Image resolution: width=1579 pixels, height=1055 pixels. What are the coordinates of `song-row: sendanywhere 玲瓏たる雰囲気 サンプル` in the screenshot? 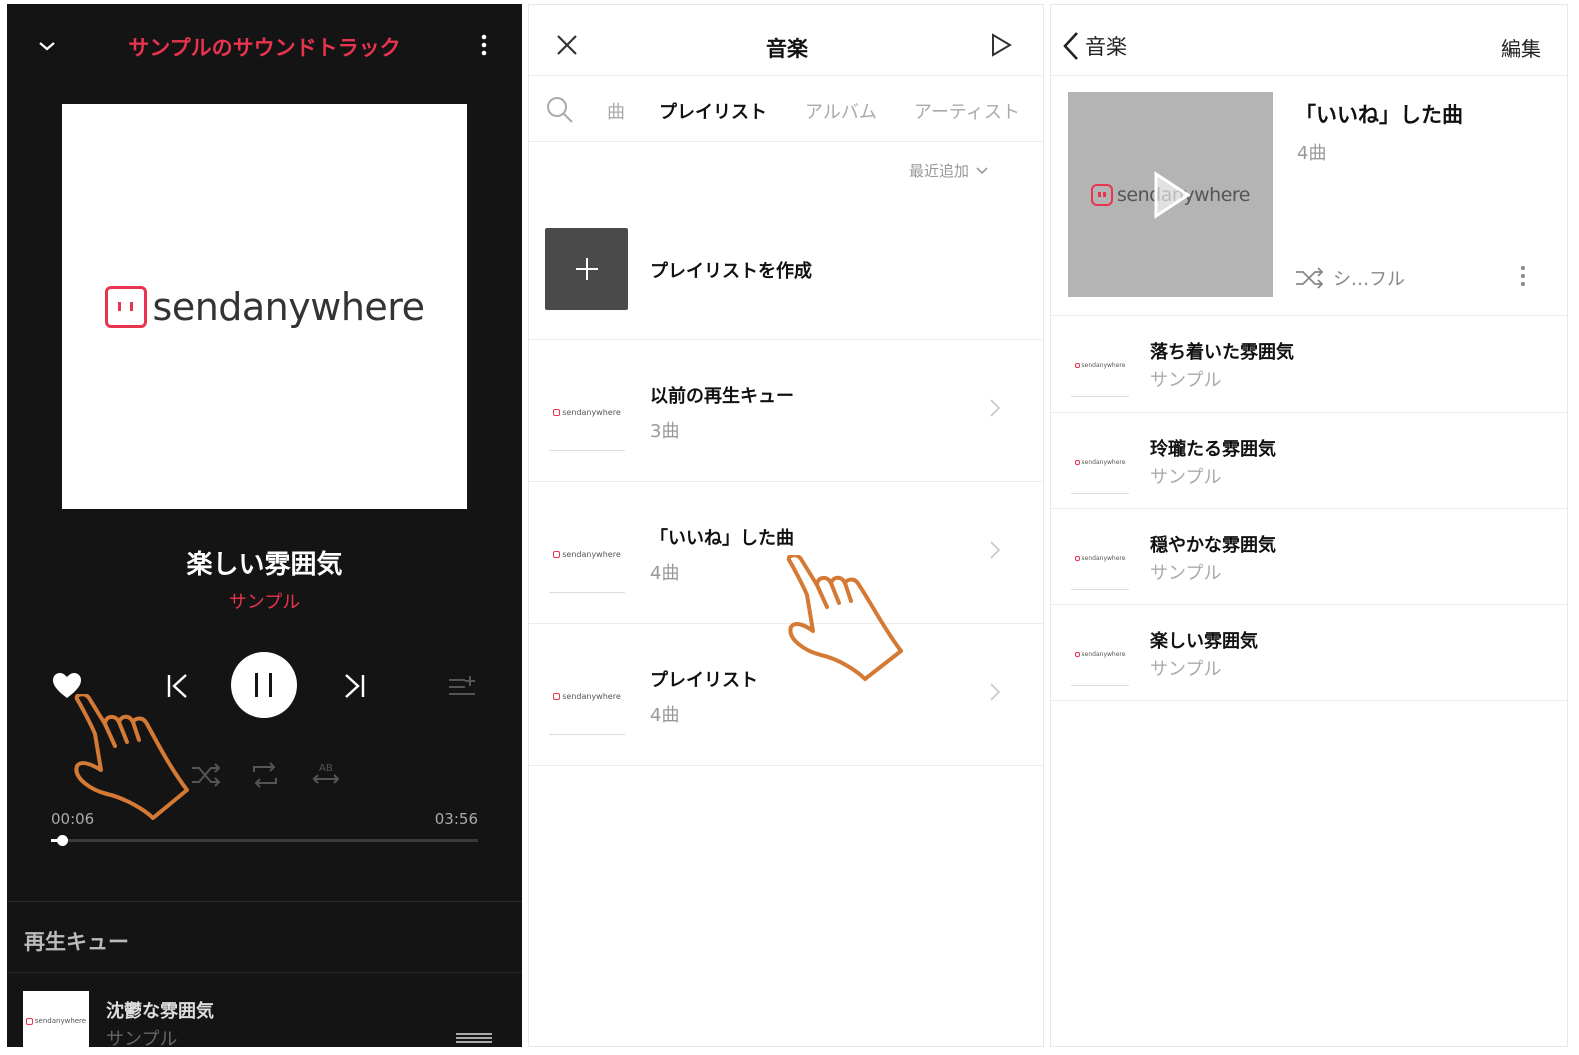 It's located at (1309, 461).